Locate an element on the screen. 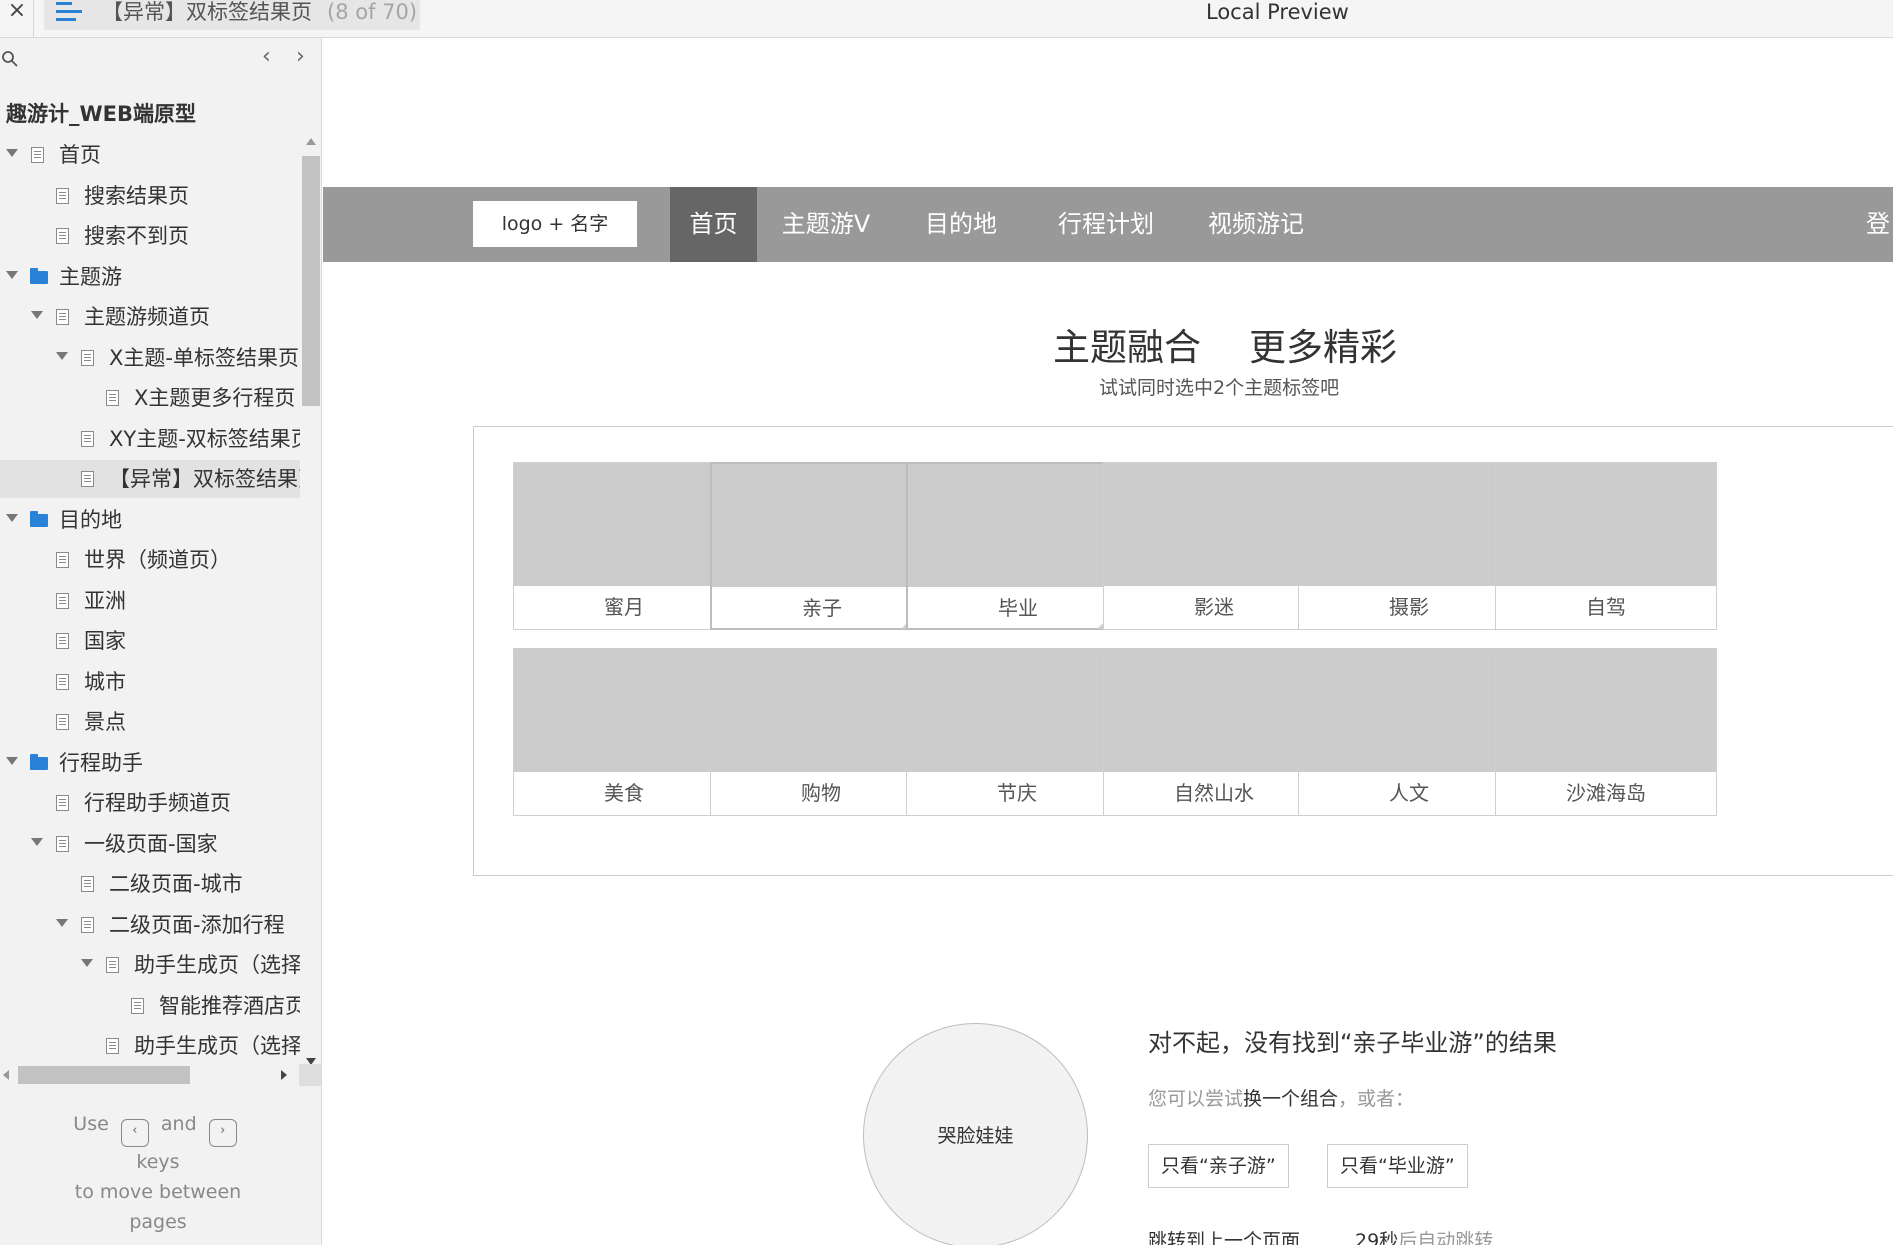 The height and width of the screenshot is (1245, 1893). jump-back-link: 跳转到上一个页面 is located at coordinates (1224, 1235).